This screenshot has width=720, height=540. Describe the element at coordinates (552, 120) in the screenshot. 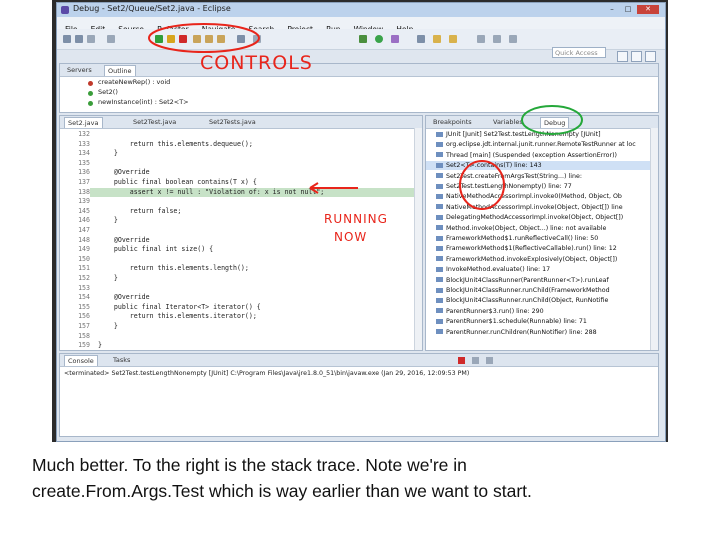

I see `debug-tab-circle` at that location.